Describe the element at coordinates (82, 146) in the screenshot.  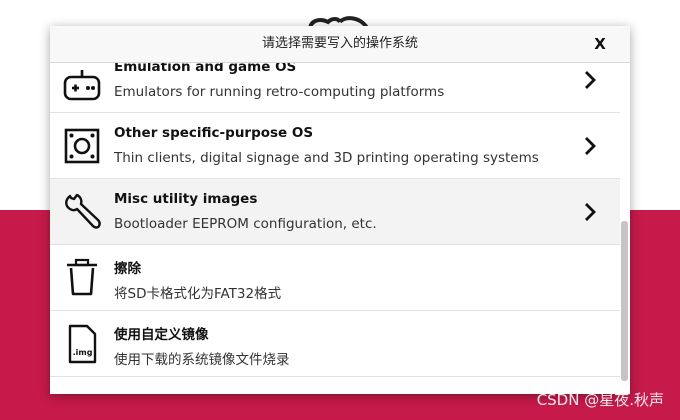
I see `speaker-box-icon` at that location.